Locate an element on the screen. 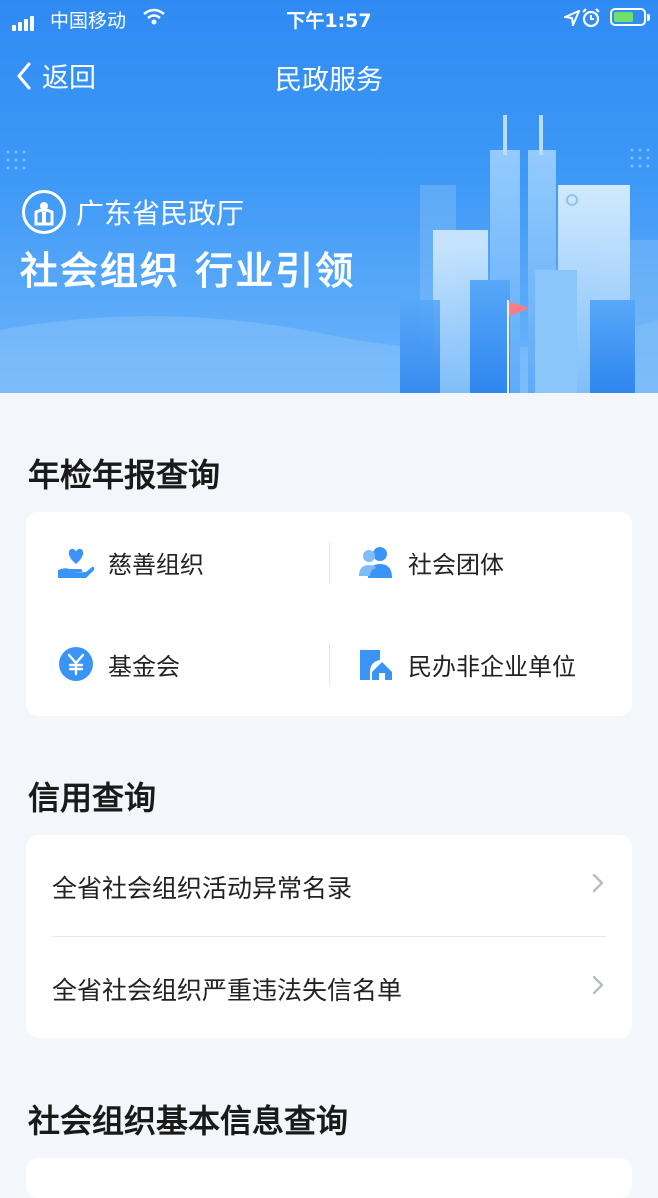  status-bar: 中国移动 下午1:57 is located at coordinates (329, 19).